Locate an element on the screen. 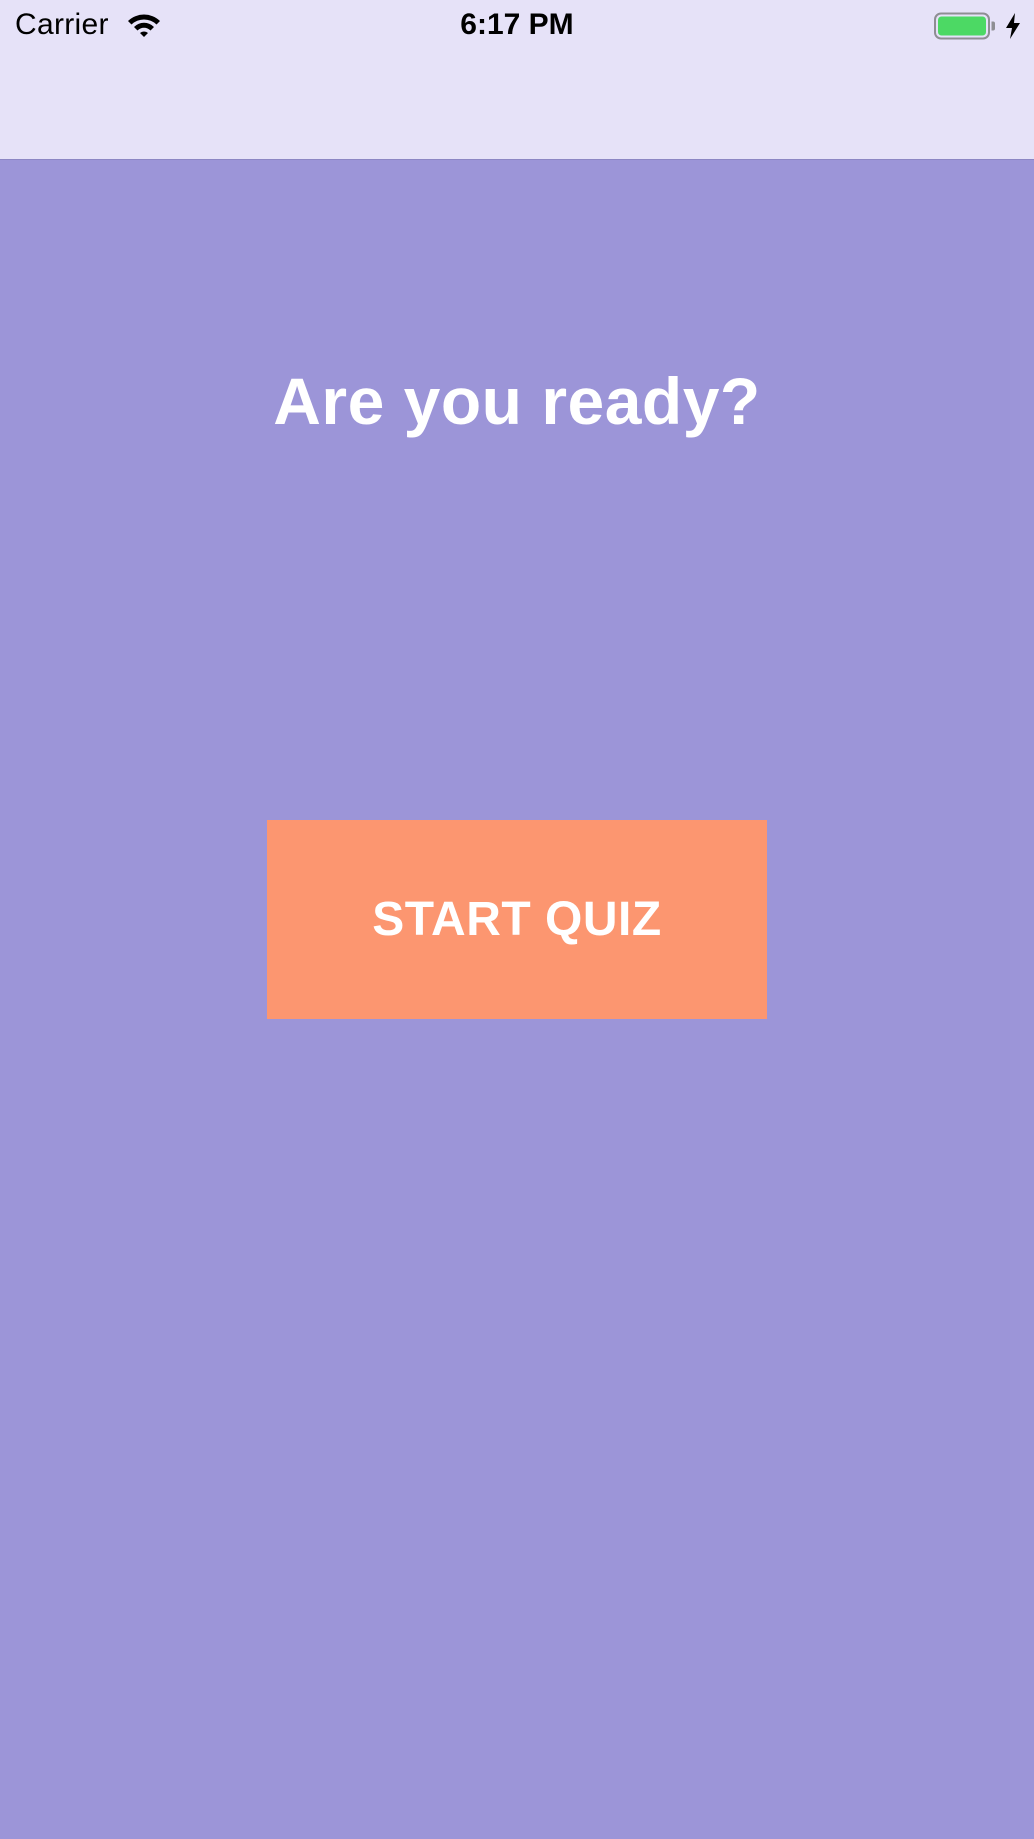 Image resolution: width=1034 pixels, height=1839 pixels. navigation-bar: Carrier 6:17 PM is located at coordinates (517, 80).